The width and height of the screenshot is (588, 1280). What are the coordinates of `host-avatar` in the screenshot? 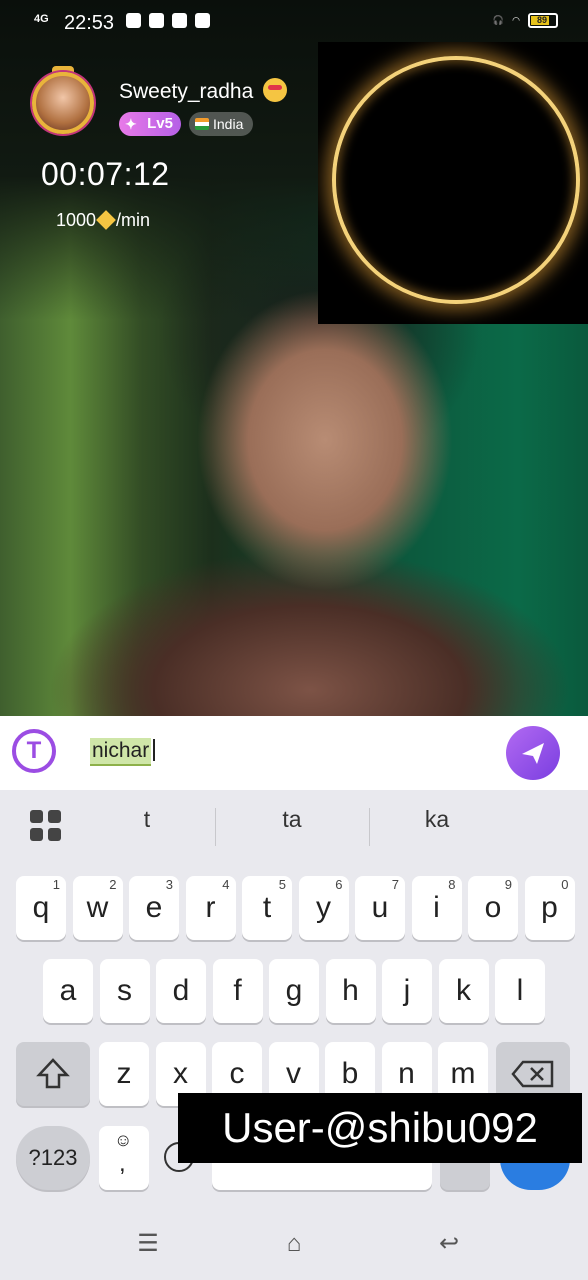 It's located at (63, 103).